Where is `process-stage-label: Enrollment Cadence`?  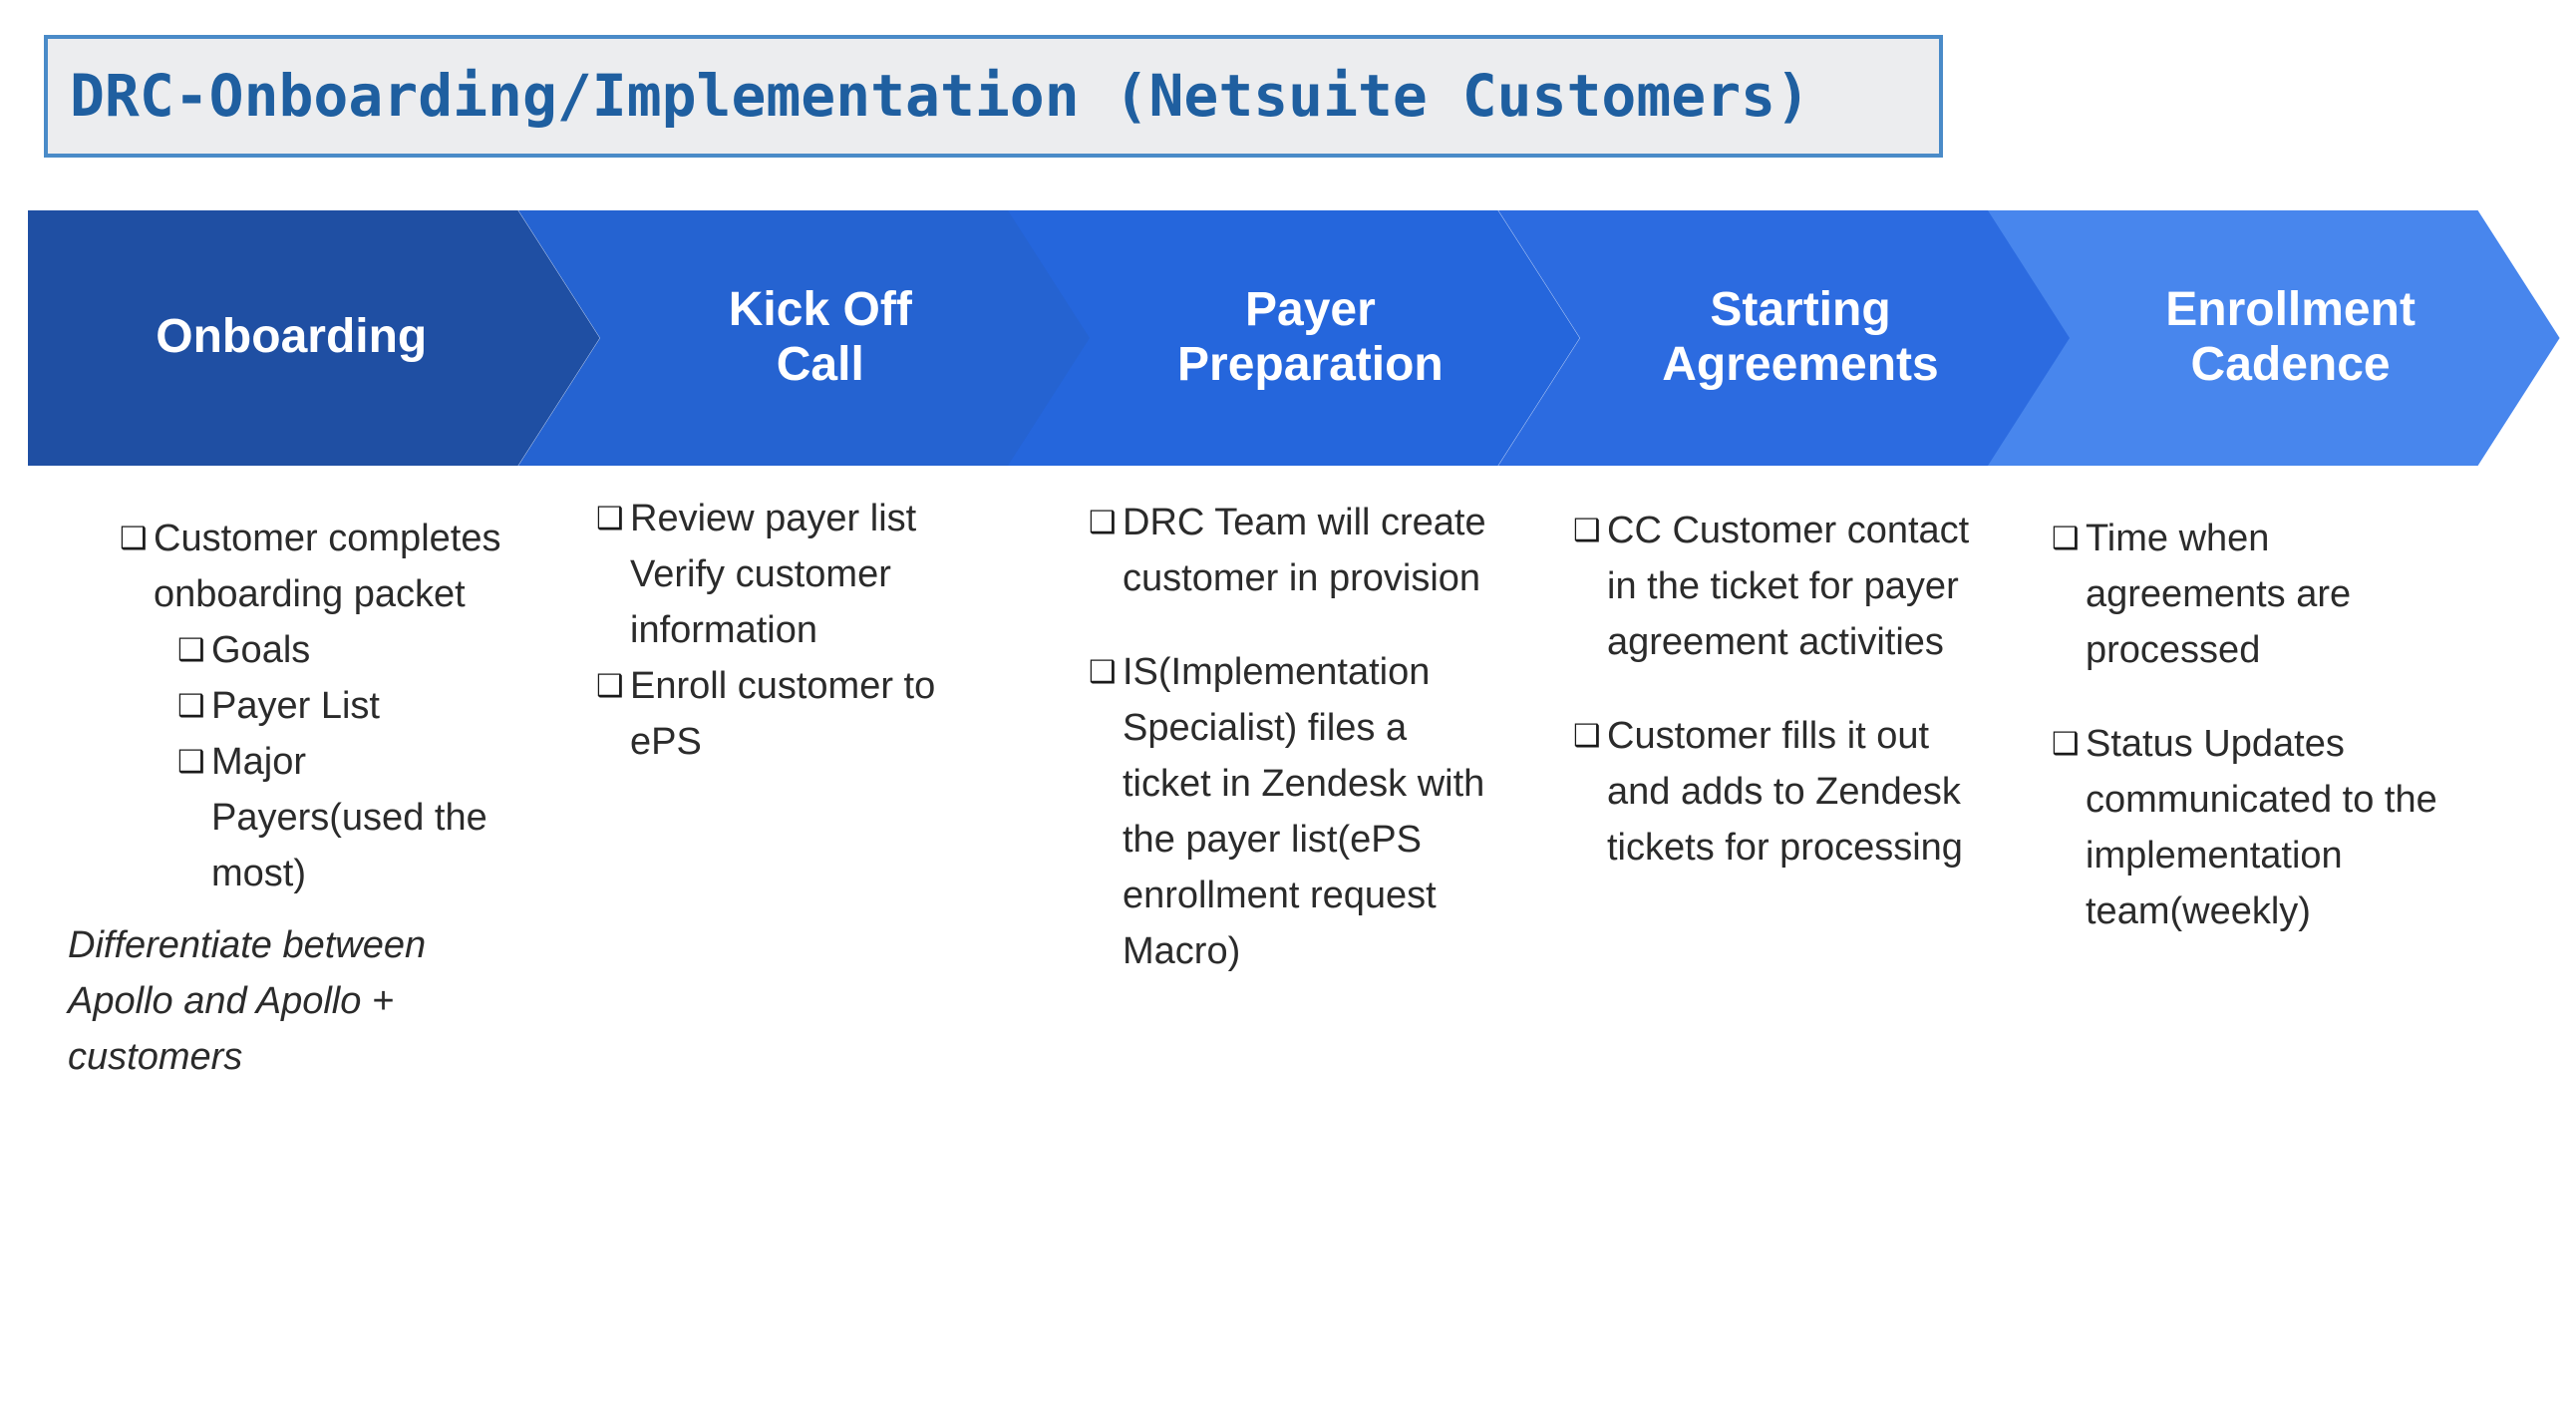 process-stage-label: Enrollment Cadence is located at coordinates (2290, 336).